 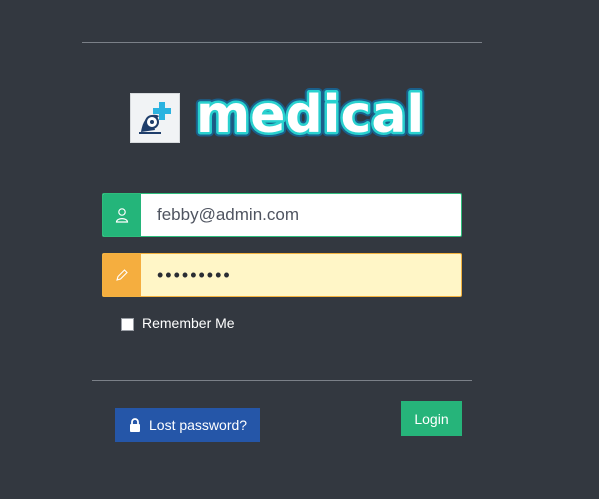 I want to click on user-icon, so click(x=122, y=215).